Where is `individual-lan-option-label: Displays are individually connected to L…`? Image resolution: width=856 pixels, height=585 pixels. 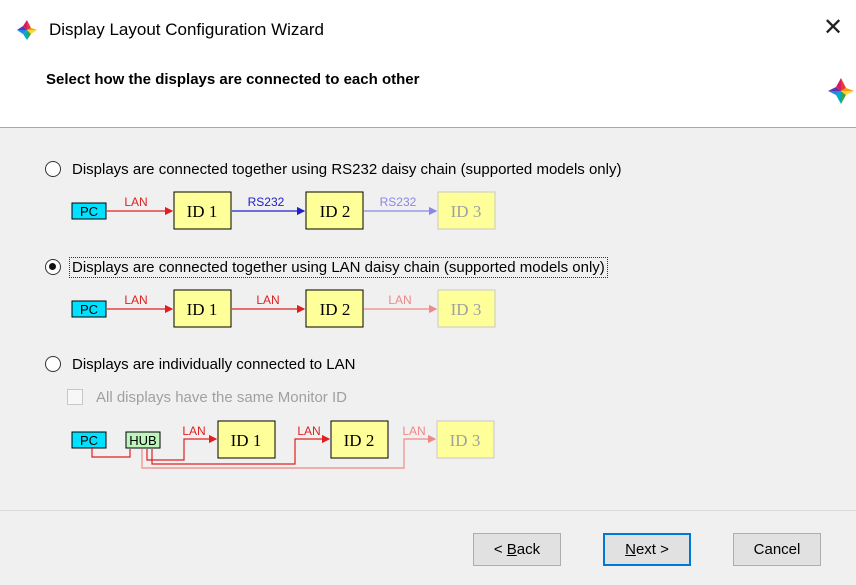
individual-lan-option-label: Displays are individually connected to L… is located at coordinates (213, 364).